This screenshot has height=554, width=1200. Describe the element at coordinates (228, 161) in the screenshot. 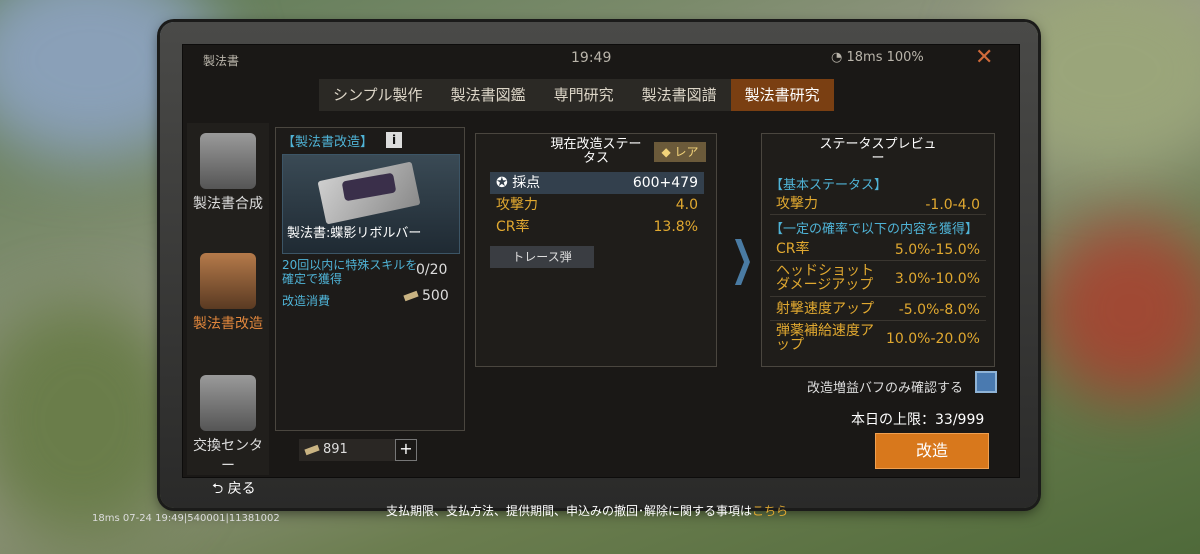

I see `printer-icon` at that location.